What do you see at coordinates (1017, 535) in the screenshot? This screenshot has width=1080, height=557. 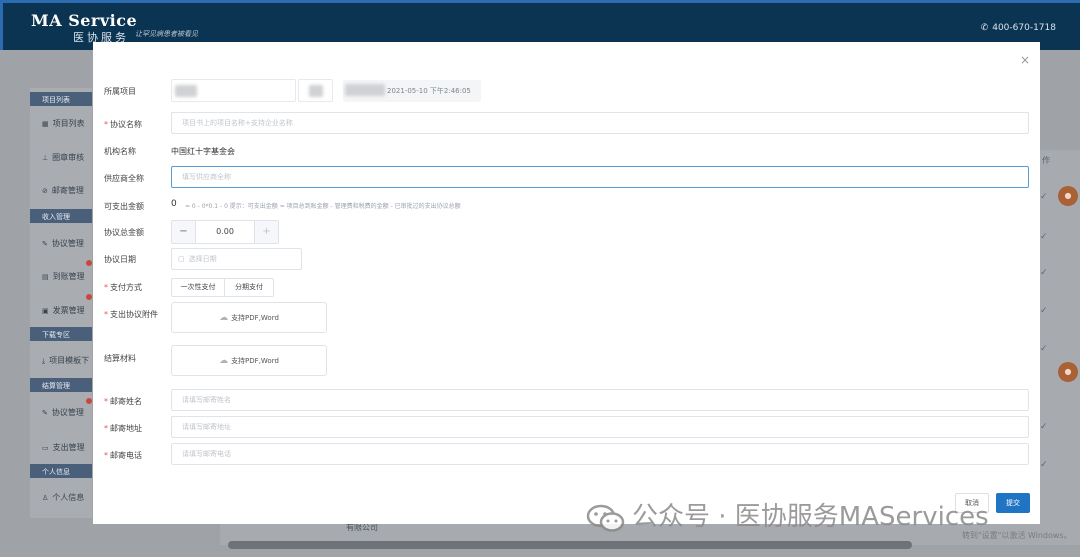 I see `windows-activation-notice: 转到"设置"以激活 Windows。` at bounding box center [1017, 535].